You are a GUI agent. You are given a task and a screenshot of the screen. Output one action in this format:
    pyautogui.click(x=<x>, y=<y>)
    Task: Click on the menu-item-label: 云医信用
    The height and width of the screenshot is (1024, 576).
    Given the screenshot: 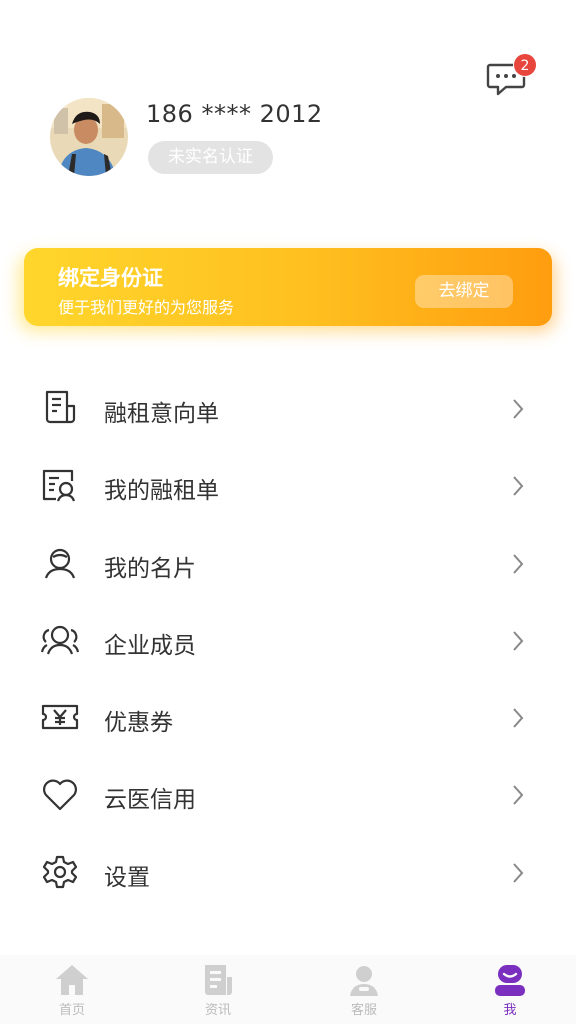 What is the action you would take?
    pyautogui.click(x=150, y=800)
    